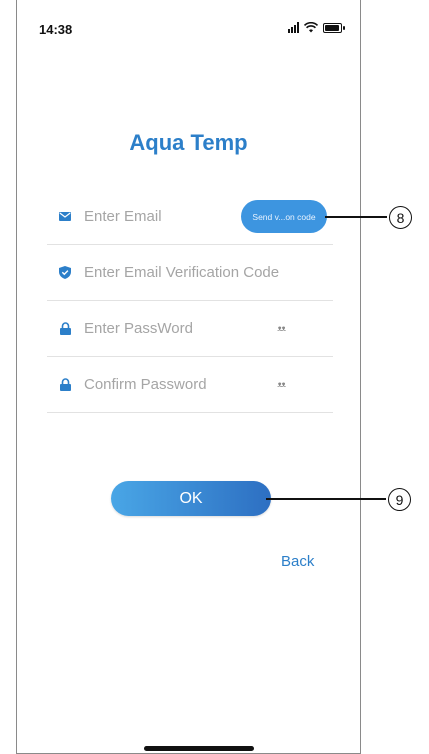 The image size is (429, 754). Describe the element at coordinates (65, 216) in the screenshot. I see `envelope-icon` at that location.